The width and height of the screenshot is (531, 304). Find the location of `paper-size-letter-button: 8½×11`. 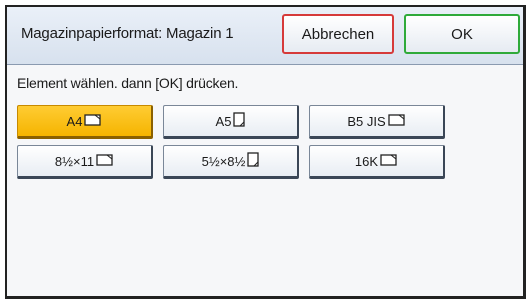

paper-size-letter-button: 8½×11 is located at coordinates (85, 162).